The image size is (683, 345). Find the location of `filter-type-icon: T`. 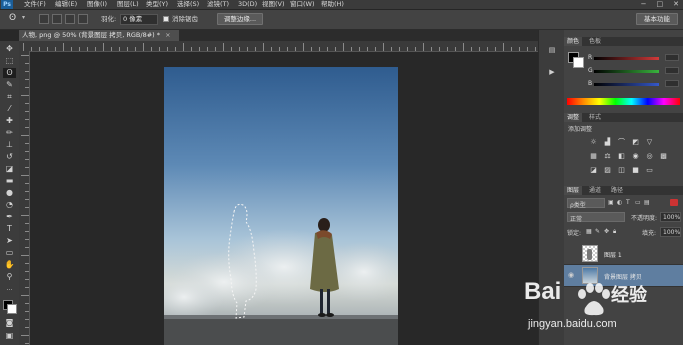

filter-type-icon: T is located at coordinates (628, 202).